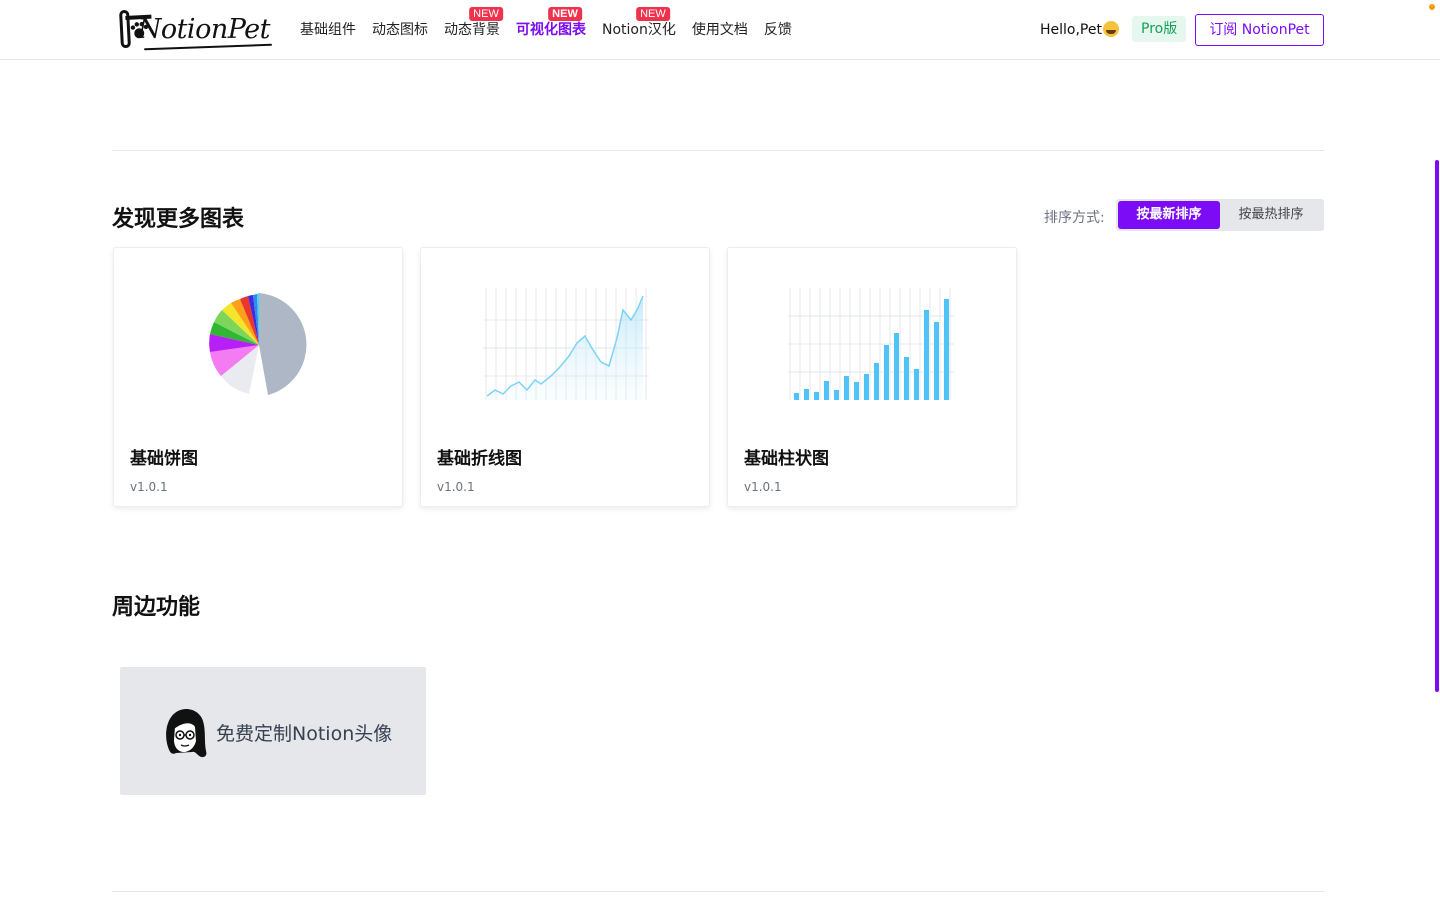 The width and height of the screenshot is (1440, 900). What do you see at coordinates (472, 30) in the screenshot?
I see `nav-label: 动态背景` at bounding box center [472, 30].